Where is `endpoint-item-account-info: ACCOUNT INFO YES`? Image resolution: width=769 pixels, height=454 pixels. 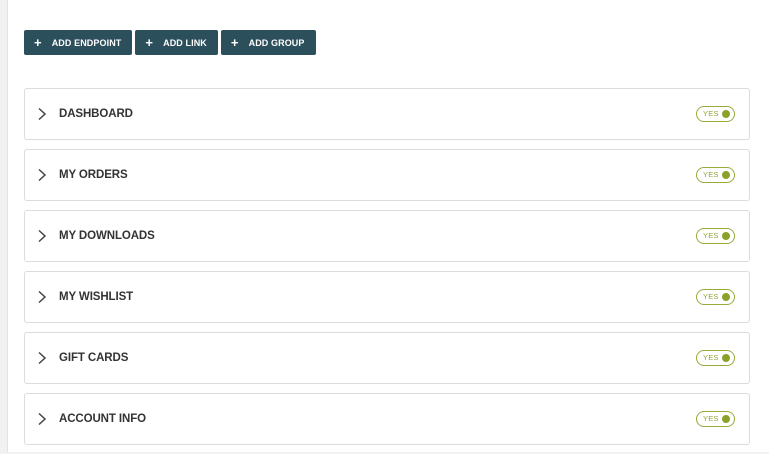 endpoint-item-account-info: ACCOUNT INFO YES is located at coordinates (387, 419).